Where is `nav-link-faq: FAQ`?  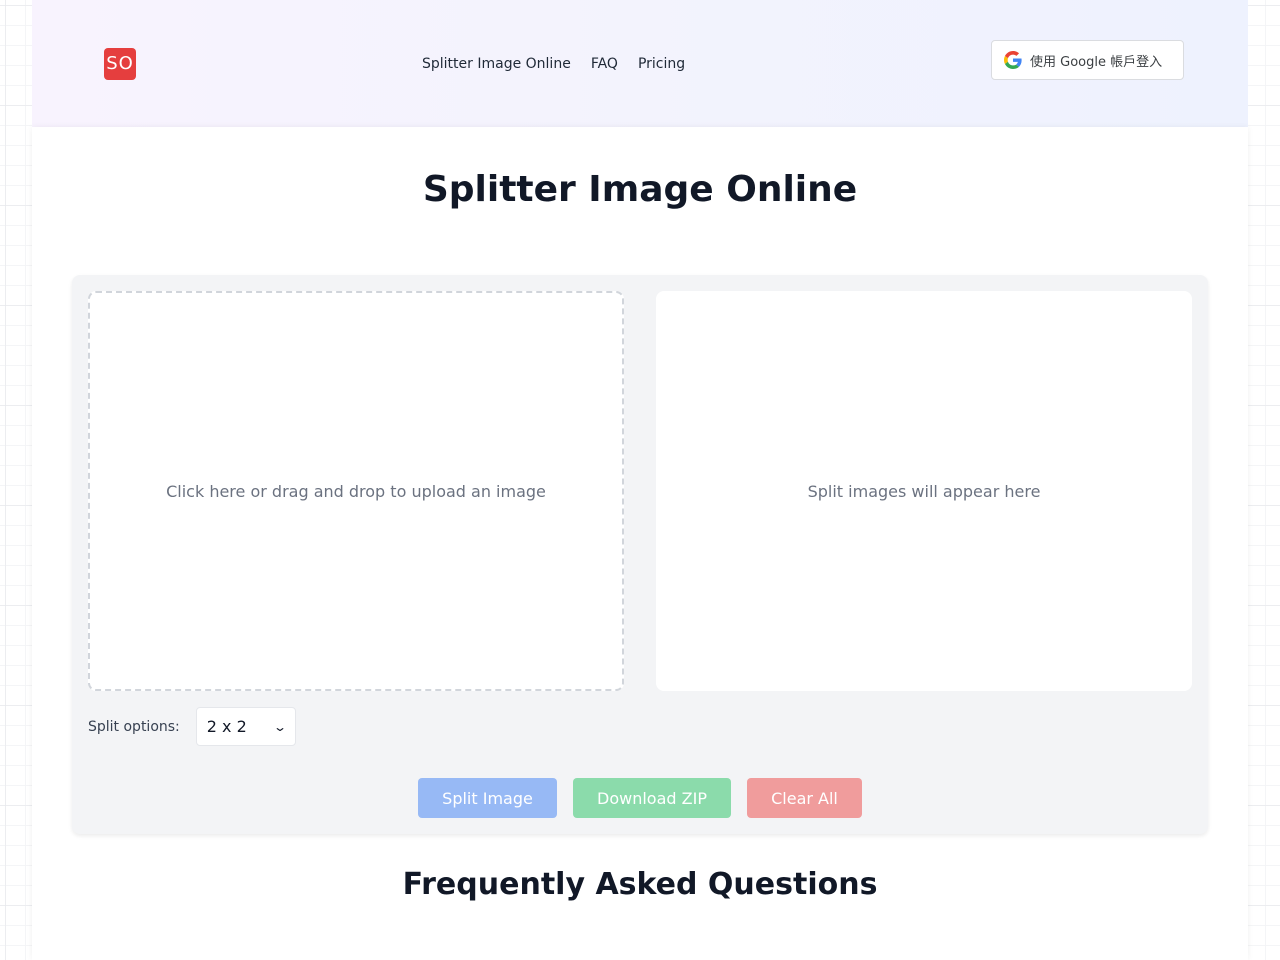
nav-link-faq: FAQ is located at coordinates (604, 64).